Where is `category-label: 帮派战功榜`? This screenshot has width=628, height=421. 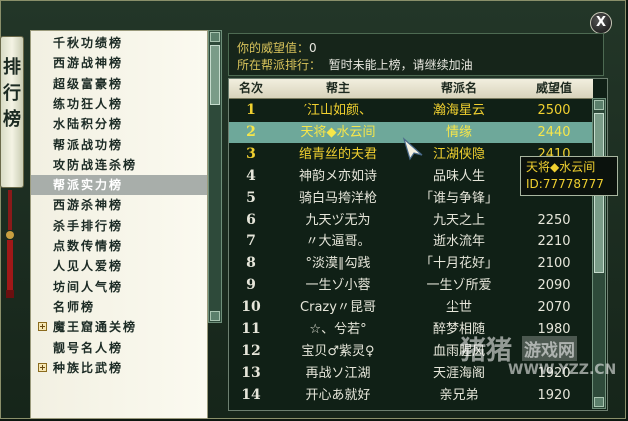
category-label: 帮派战功榜 is located at coordinates (88, 144).